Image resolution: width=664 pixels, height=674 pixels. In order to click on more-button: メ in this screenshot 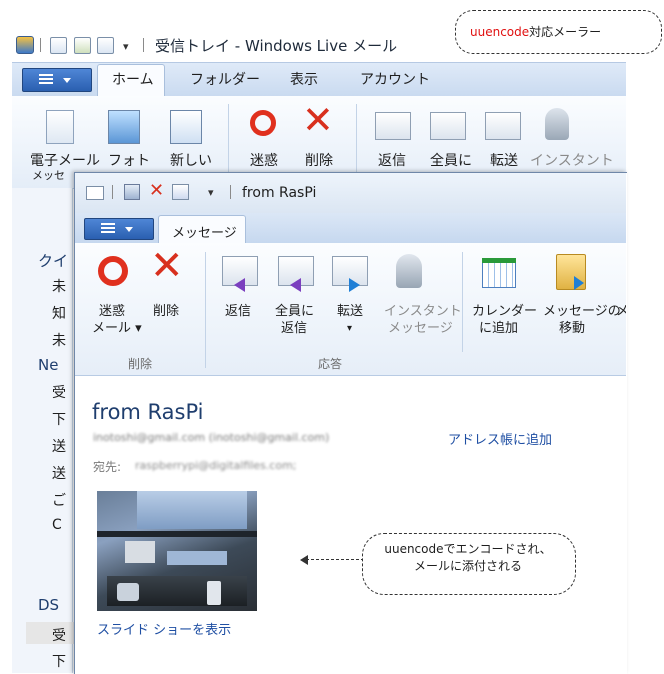, I will do `click(621, 311)`.